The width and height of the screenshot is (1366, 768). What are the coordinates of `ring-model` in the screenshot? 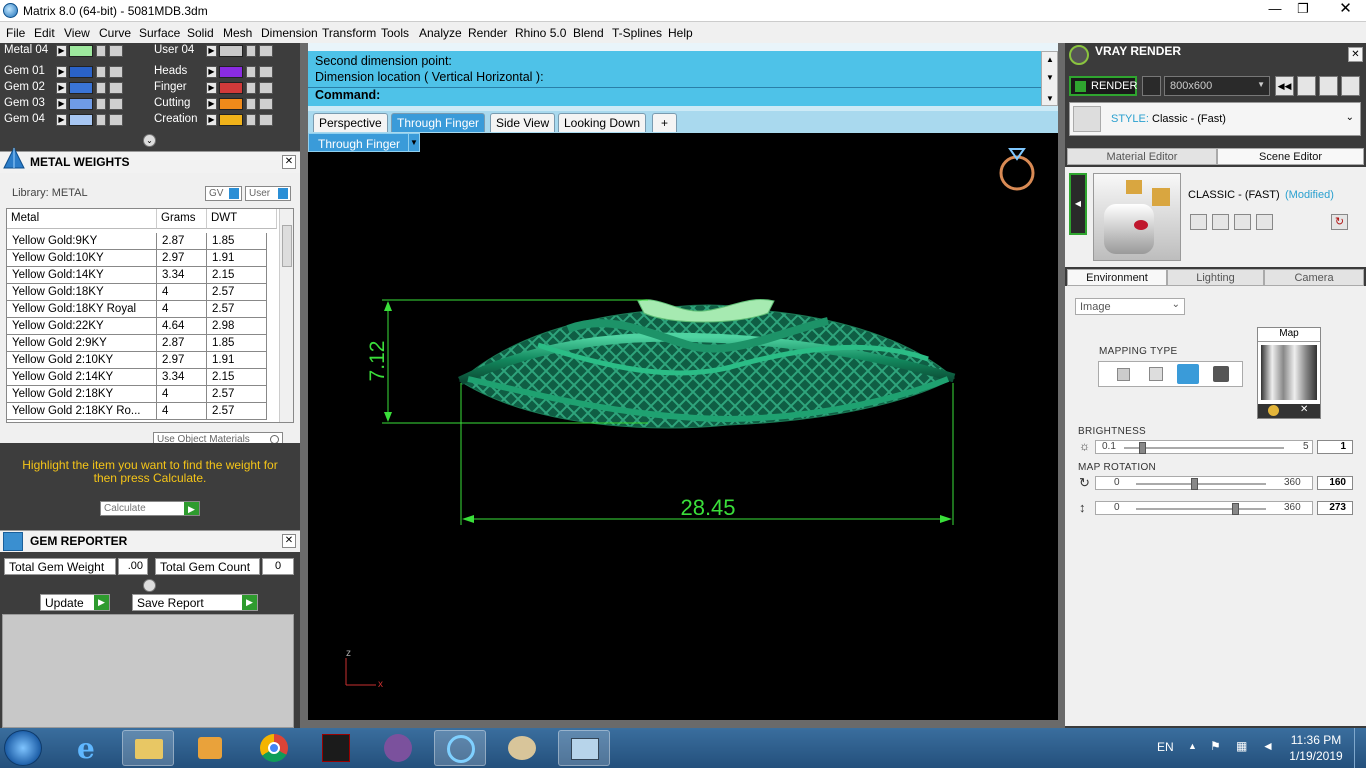 It's located at (707, 364).